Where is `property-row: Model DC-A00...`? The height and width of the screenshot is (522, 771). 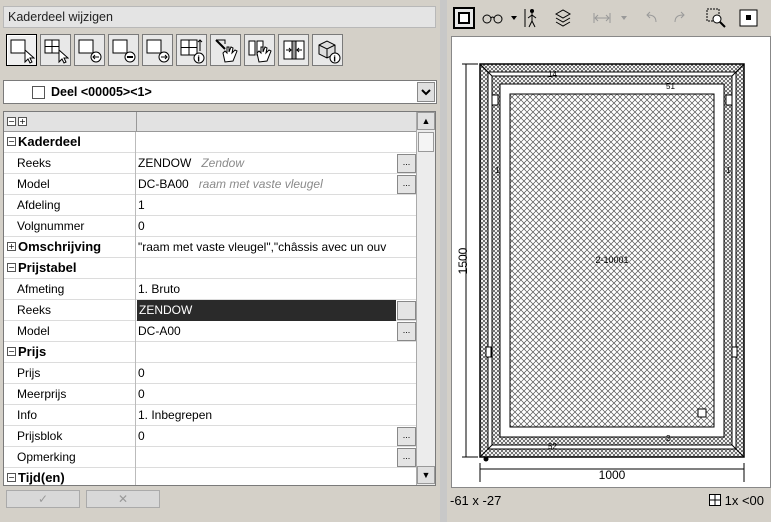
property-row: Model DC-A00... is located at coordinates (210, 331).